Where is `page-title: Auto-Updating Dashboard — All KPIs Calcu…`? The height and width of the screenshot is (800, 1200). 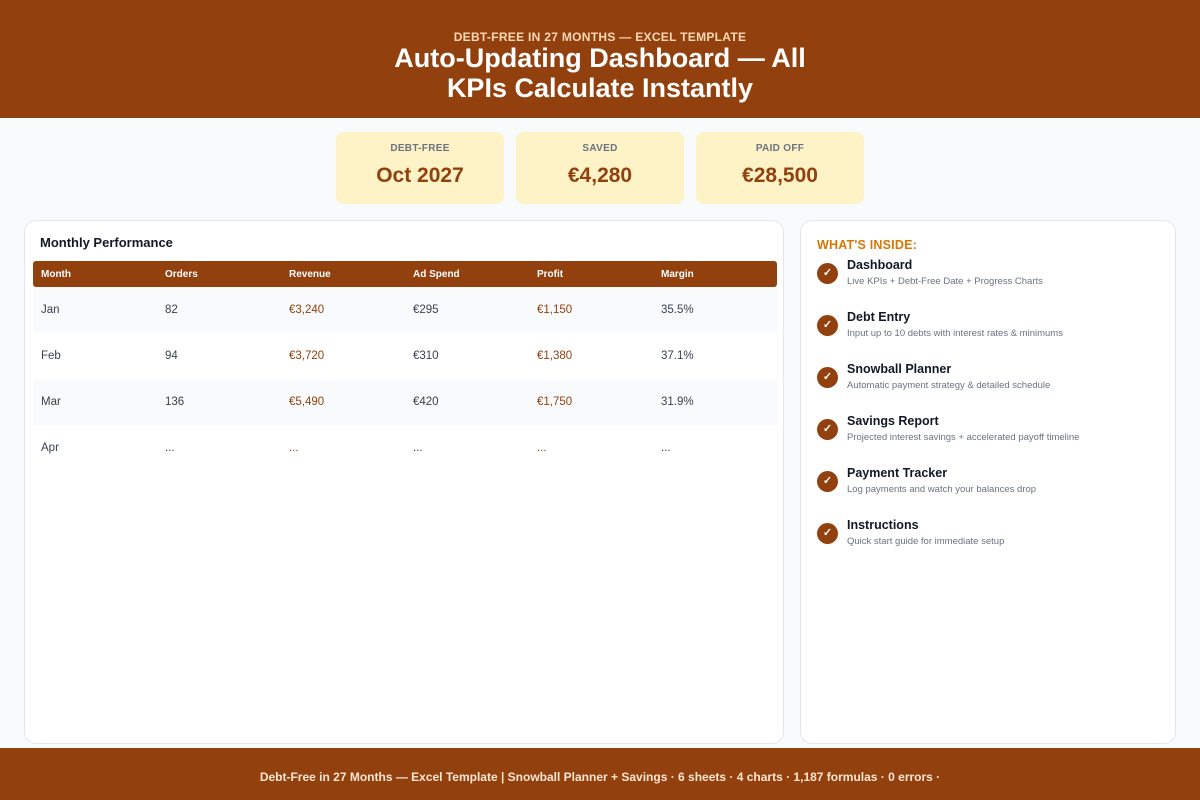 page-title: Auto-Updating Dashboard — All KPIs Calcu… is located at coordinates (600, 73).